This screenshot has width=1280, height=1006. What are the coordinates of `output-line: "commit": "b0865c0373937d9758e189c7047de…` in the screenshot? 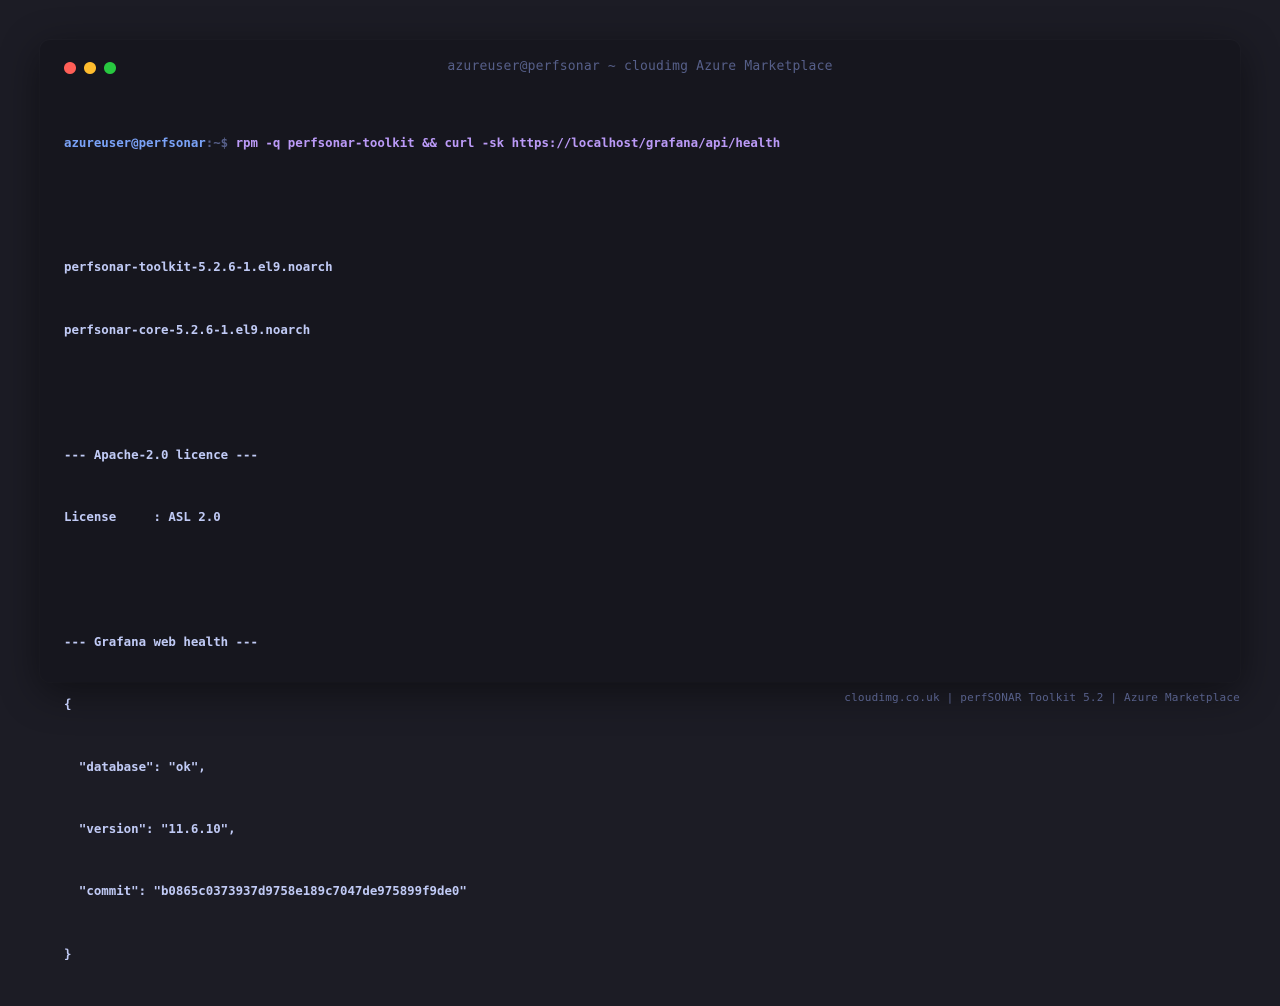 It's located at (265, 891).